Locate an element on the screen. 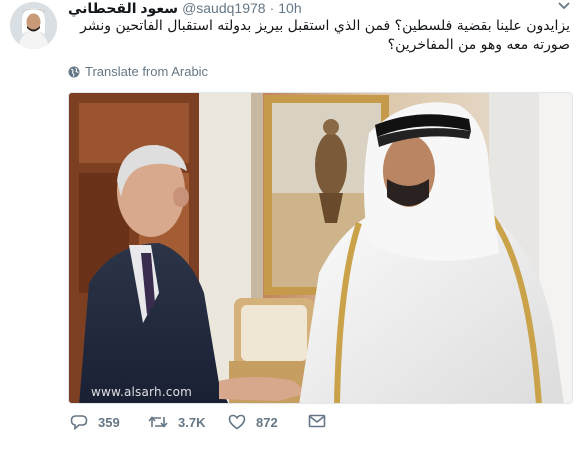 The height and width of the screenshot is (451, 582). like-count: 872 is located at coordinates (267, 422).